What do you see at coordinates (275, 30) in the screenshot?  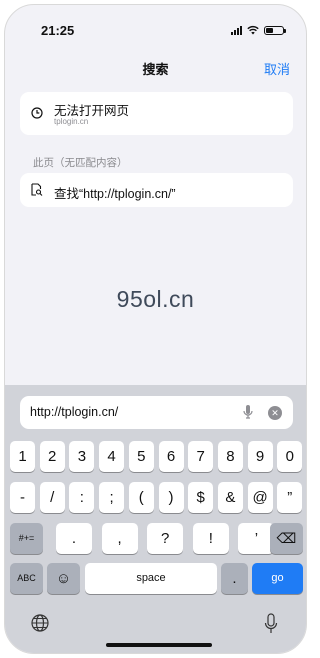 I see `battery-icon` at bounding box center [275, 30].